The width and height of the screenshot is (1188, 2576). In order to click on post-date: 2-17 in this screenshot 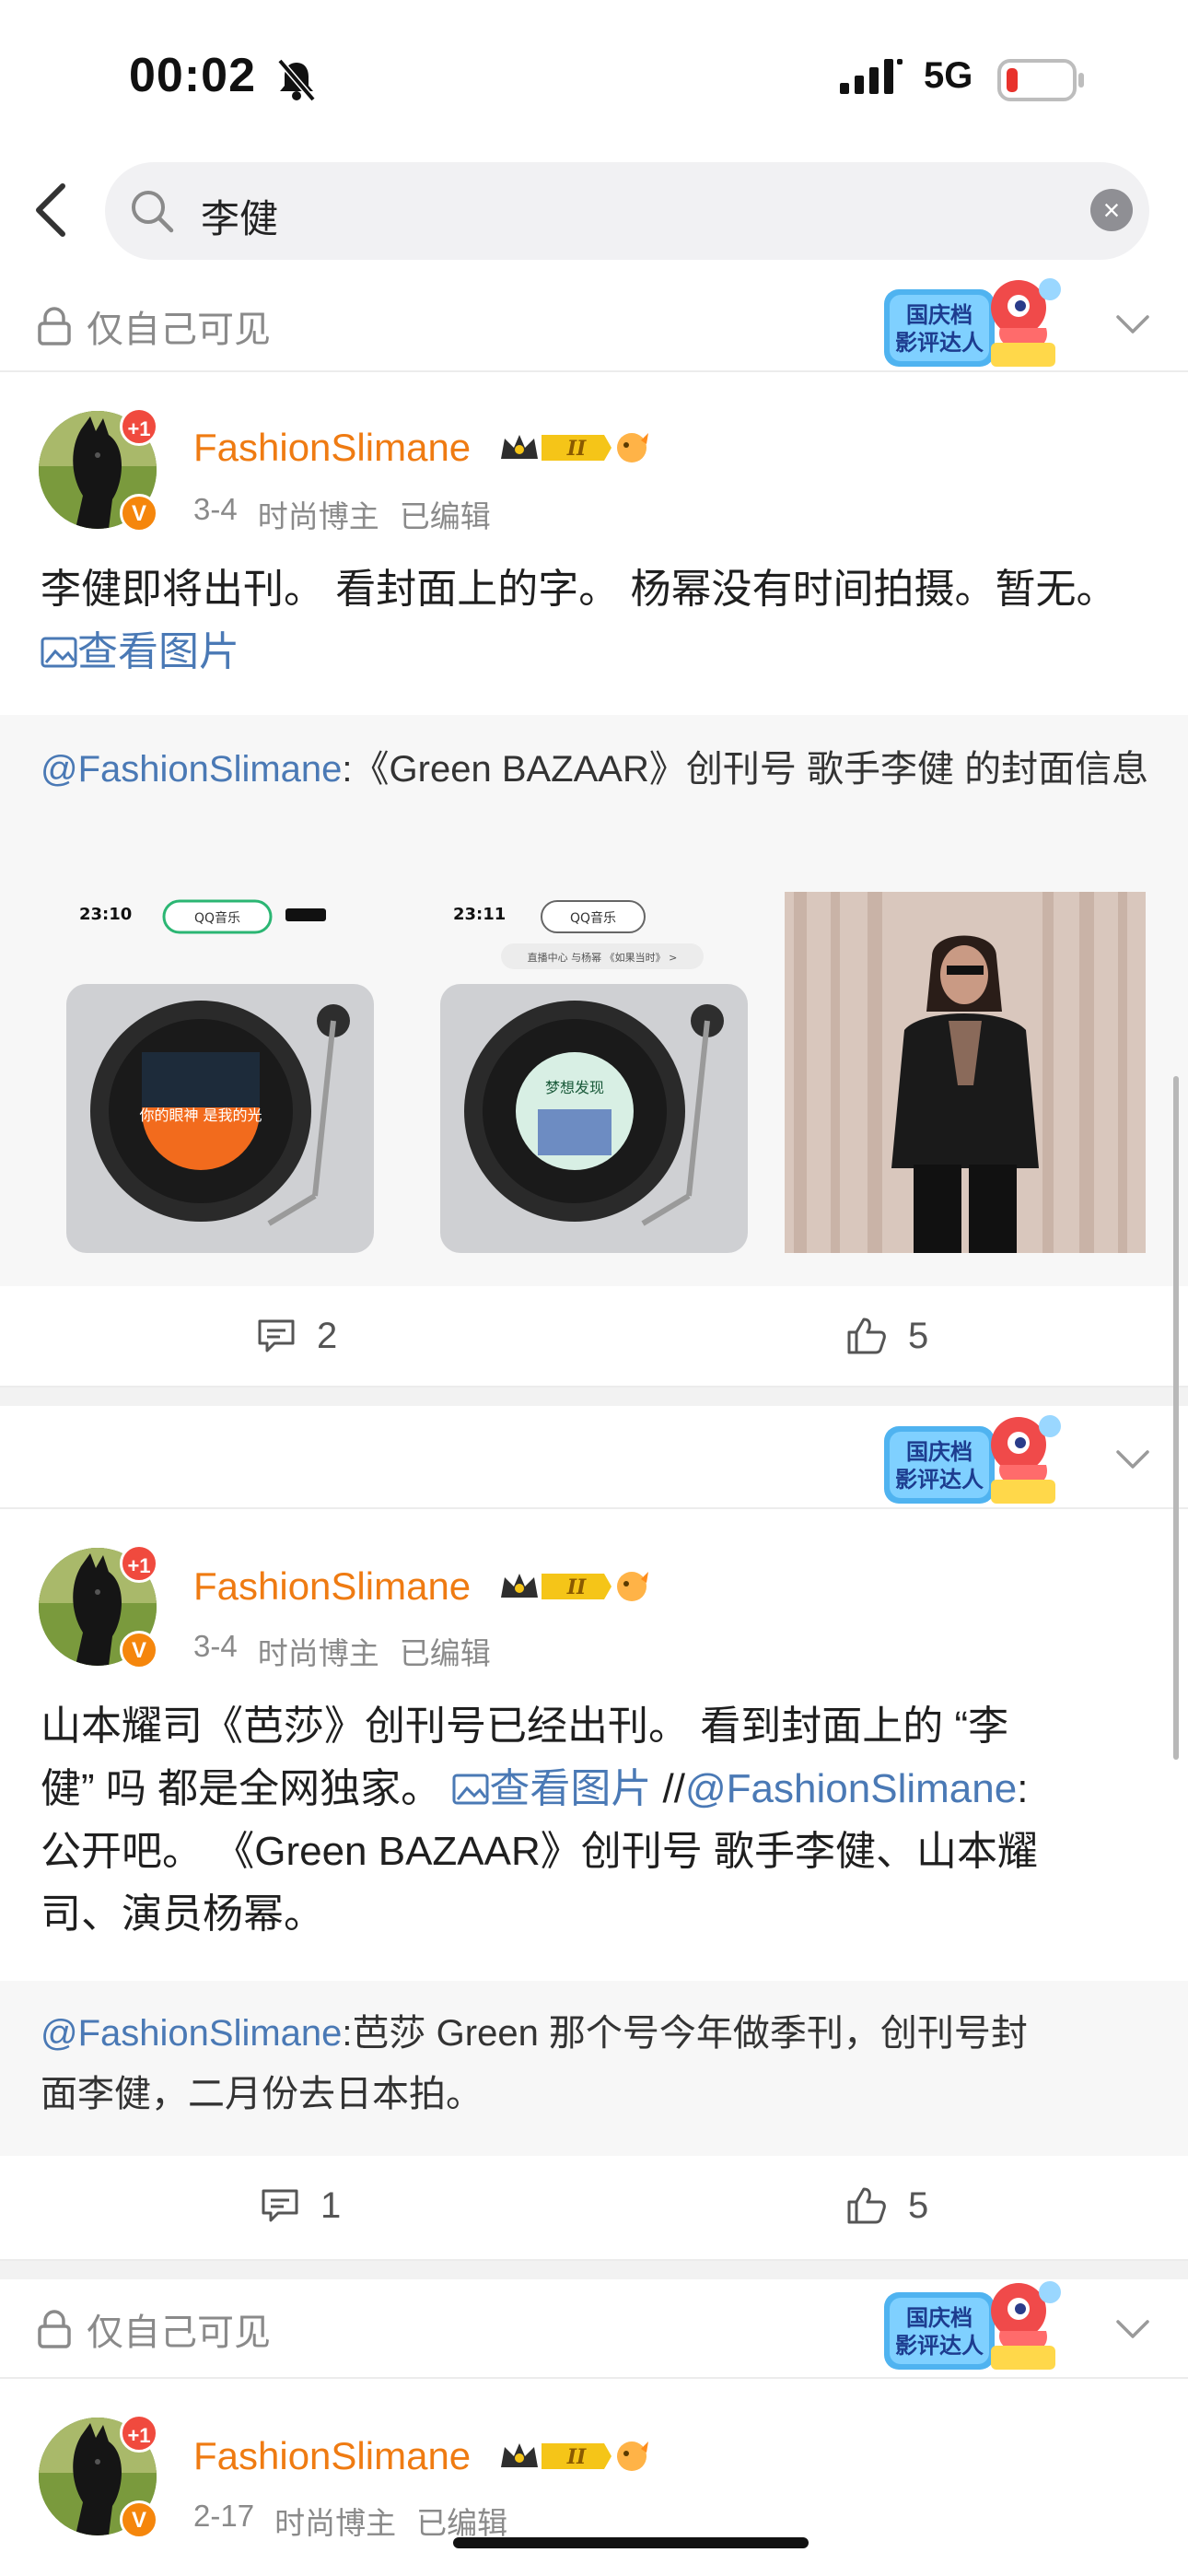, I will do `click(224, 2516)`.